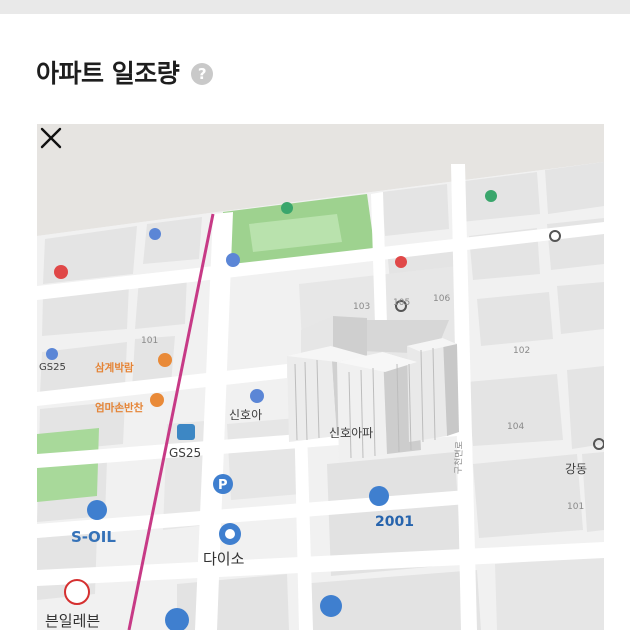  I want to click on office-marker-icon, so click(257, 396).